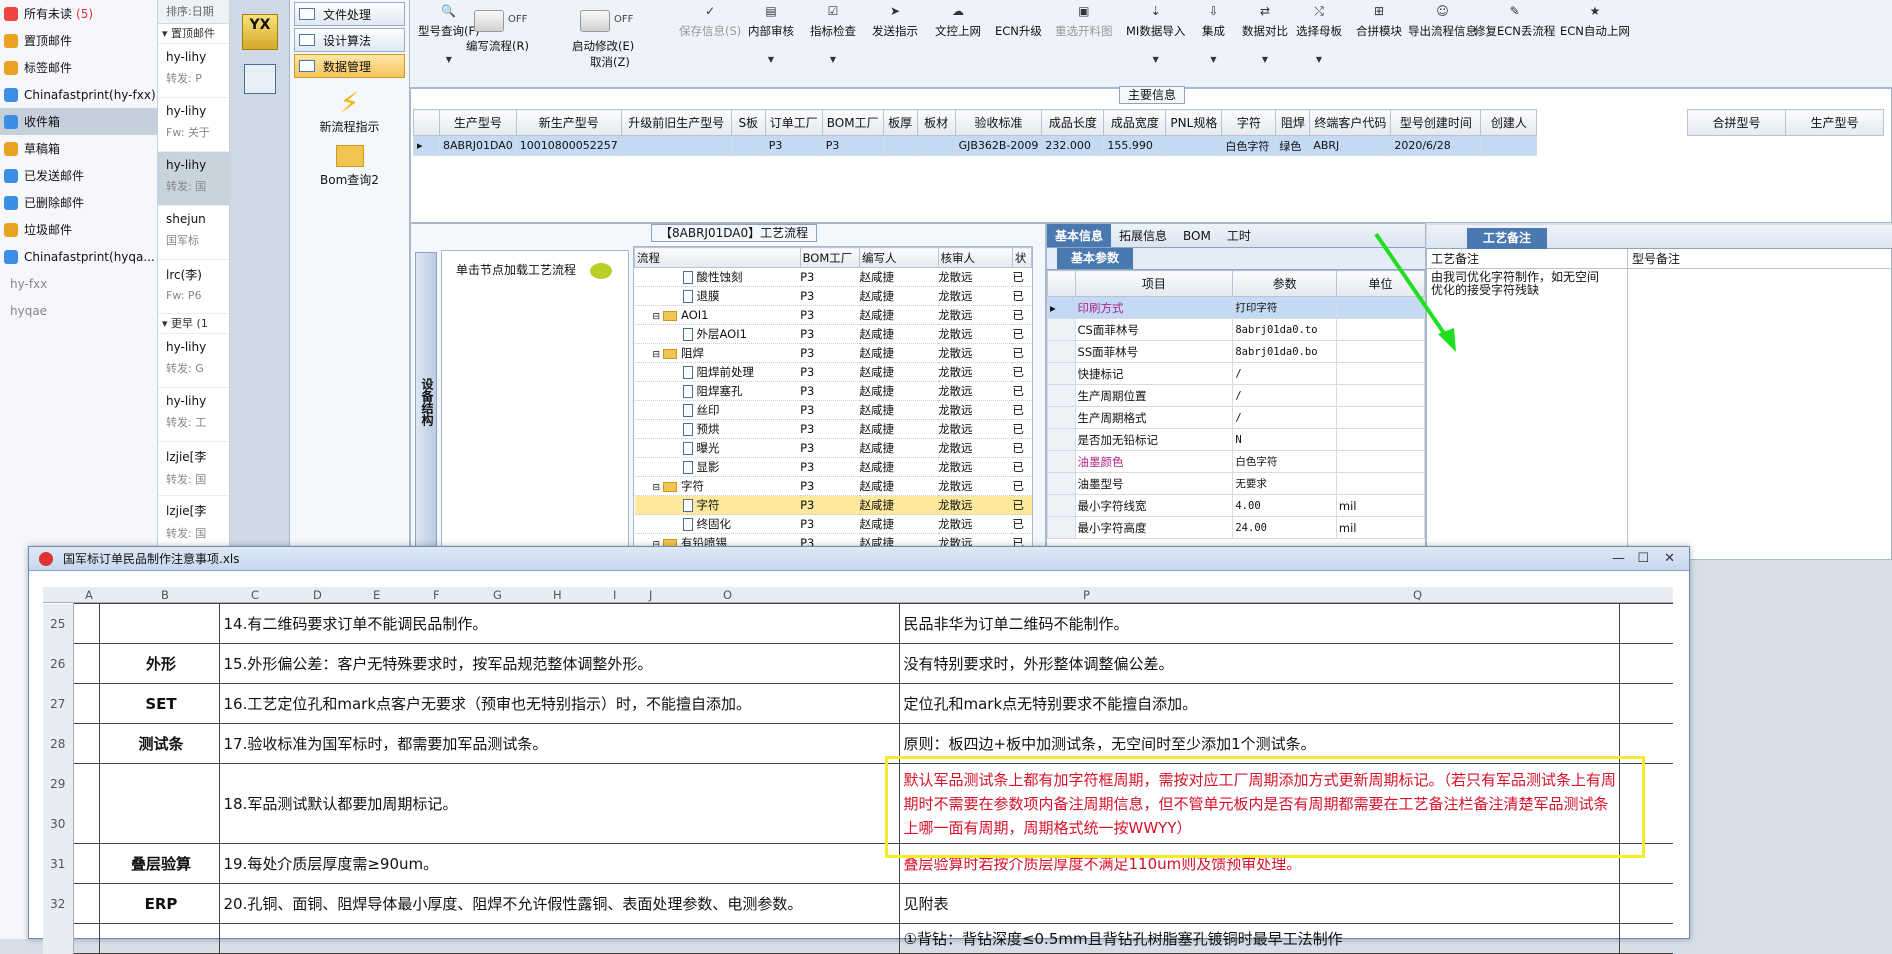 This screenshot has height=954, width=1892. Describe the element at coordinates (676, 122) in the screenshot. I see `col-header: 升级前旧生产型号` at that location.